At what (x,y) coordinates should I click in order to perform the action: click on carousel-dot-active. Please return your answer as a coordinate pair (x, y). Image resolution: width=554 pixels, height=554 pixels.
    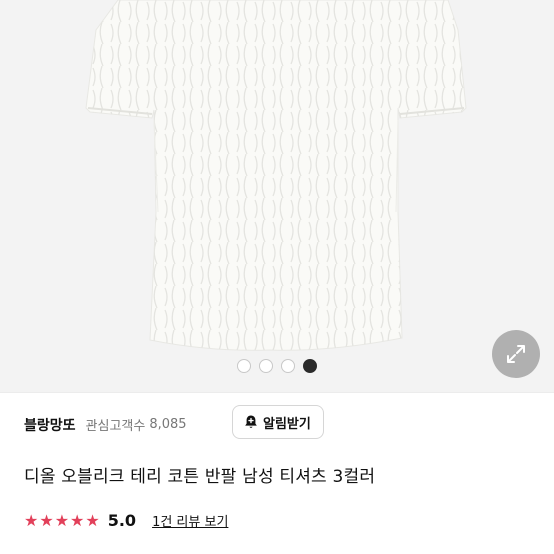
    Looking at the image, I should click on (310, 366).